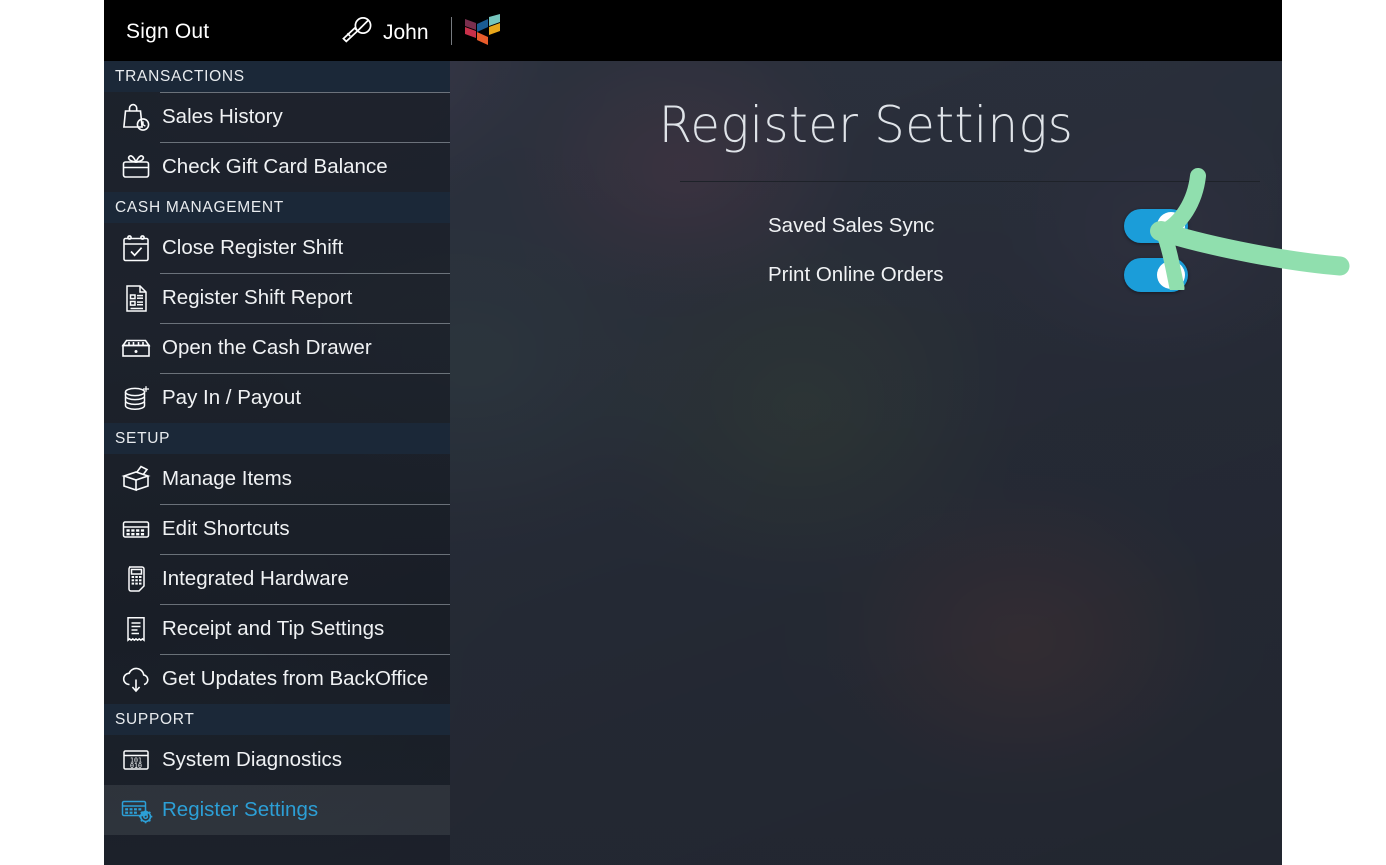  I want to click on sidebar-item-label: Receipt and Tip Settings, so click(273, 628).